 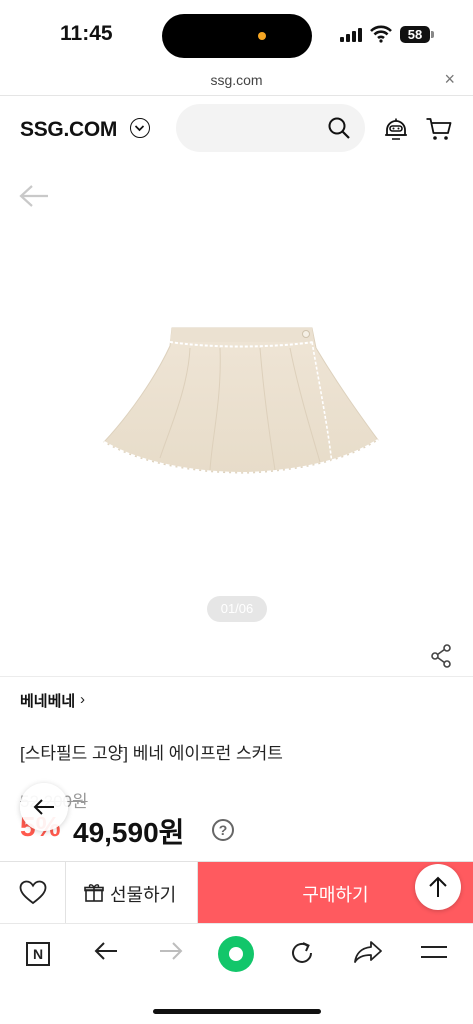 What do you see at coordinates (434, 952) in the screenshot?
I see `menu-icon` at bounding box center [434, 952].